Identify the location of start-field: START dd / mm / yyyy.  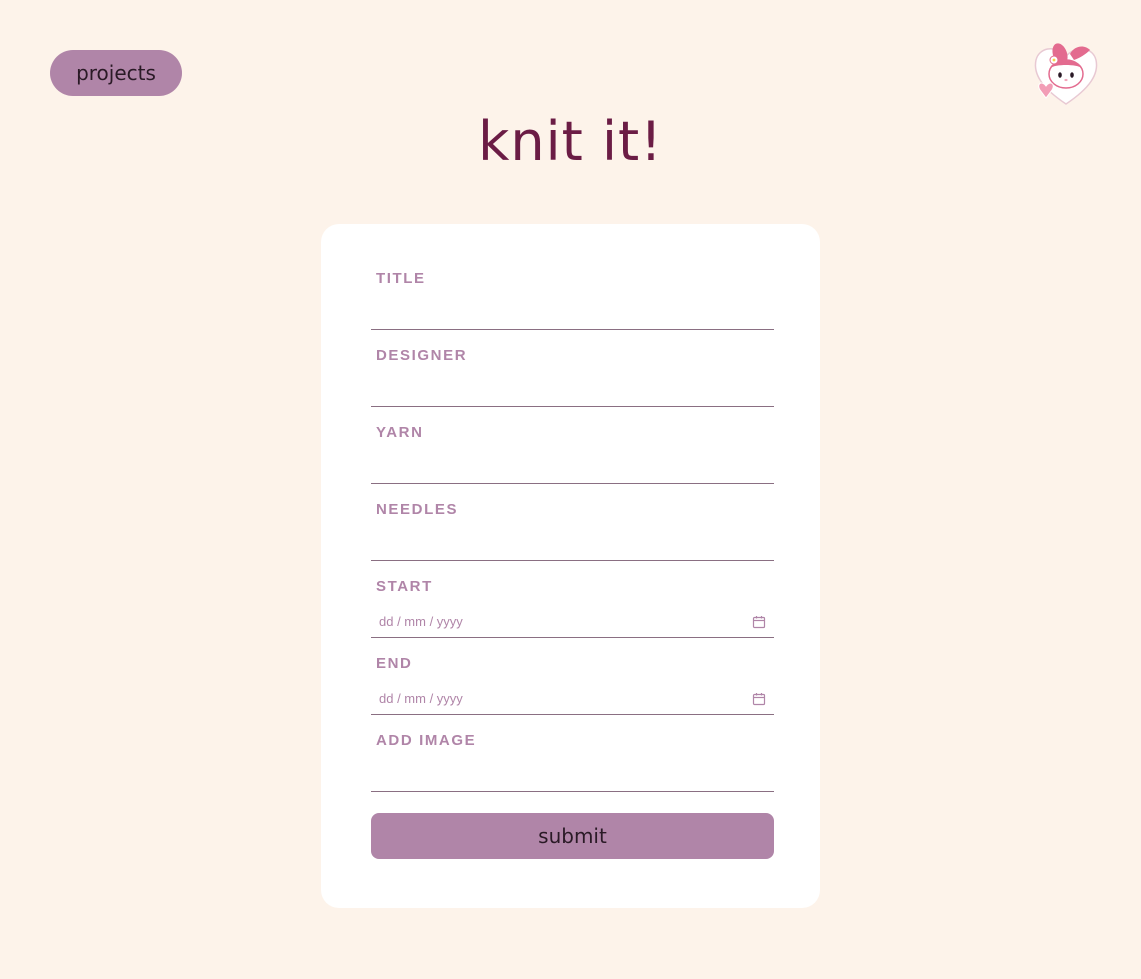
(572, 614).